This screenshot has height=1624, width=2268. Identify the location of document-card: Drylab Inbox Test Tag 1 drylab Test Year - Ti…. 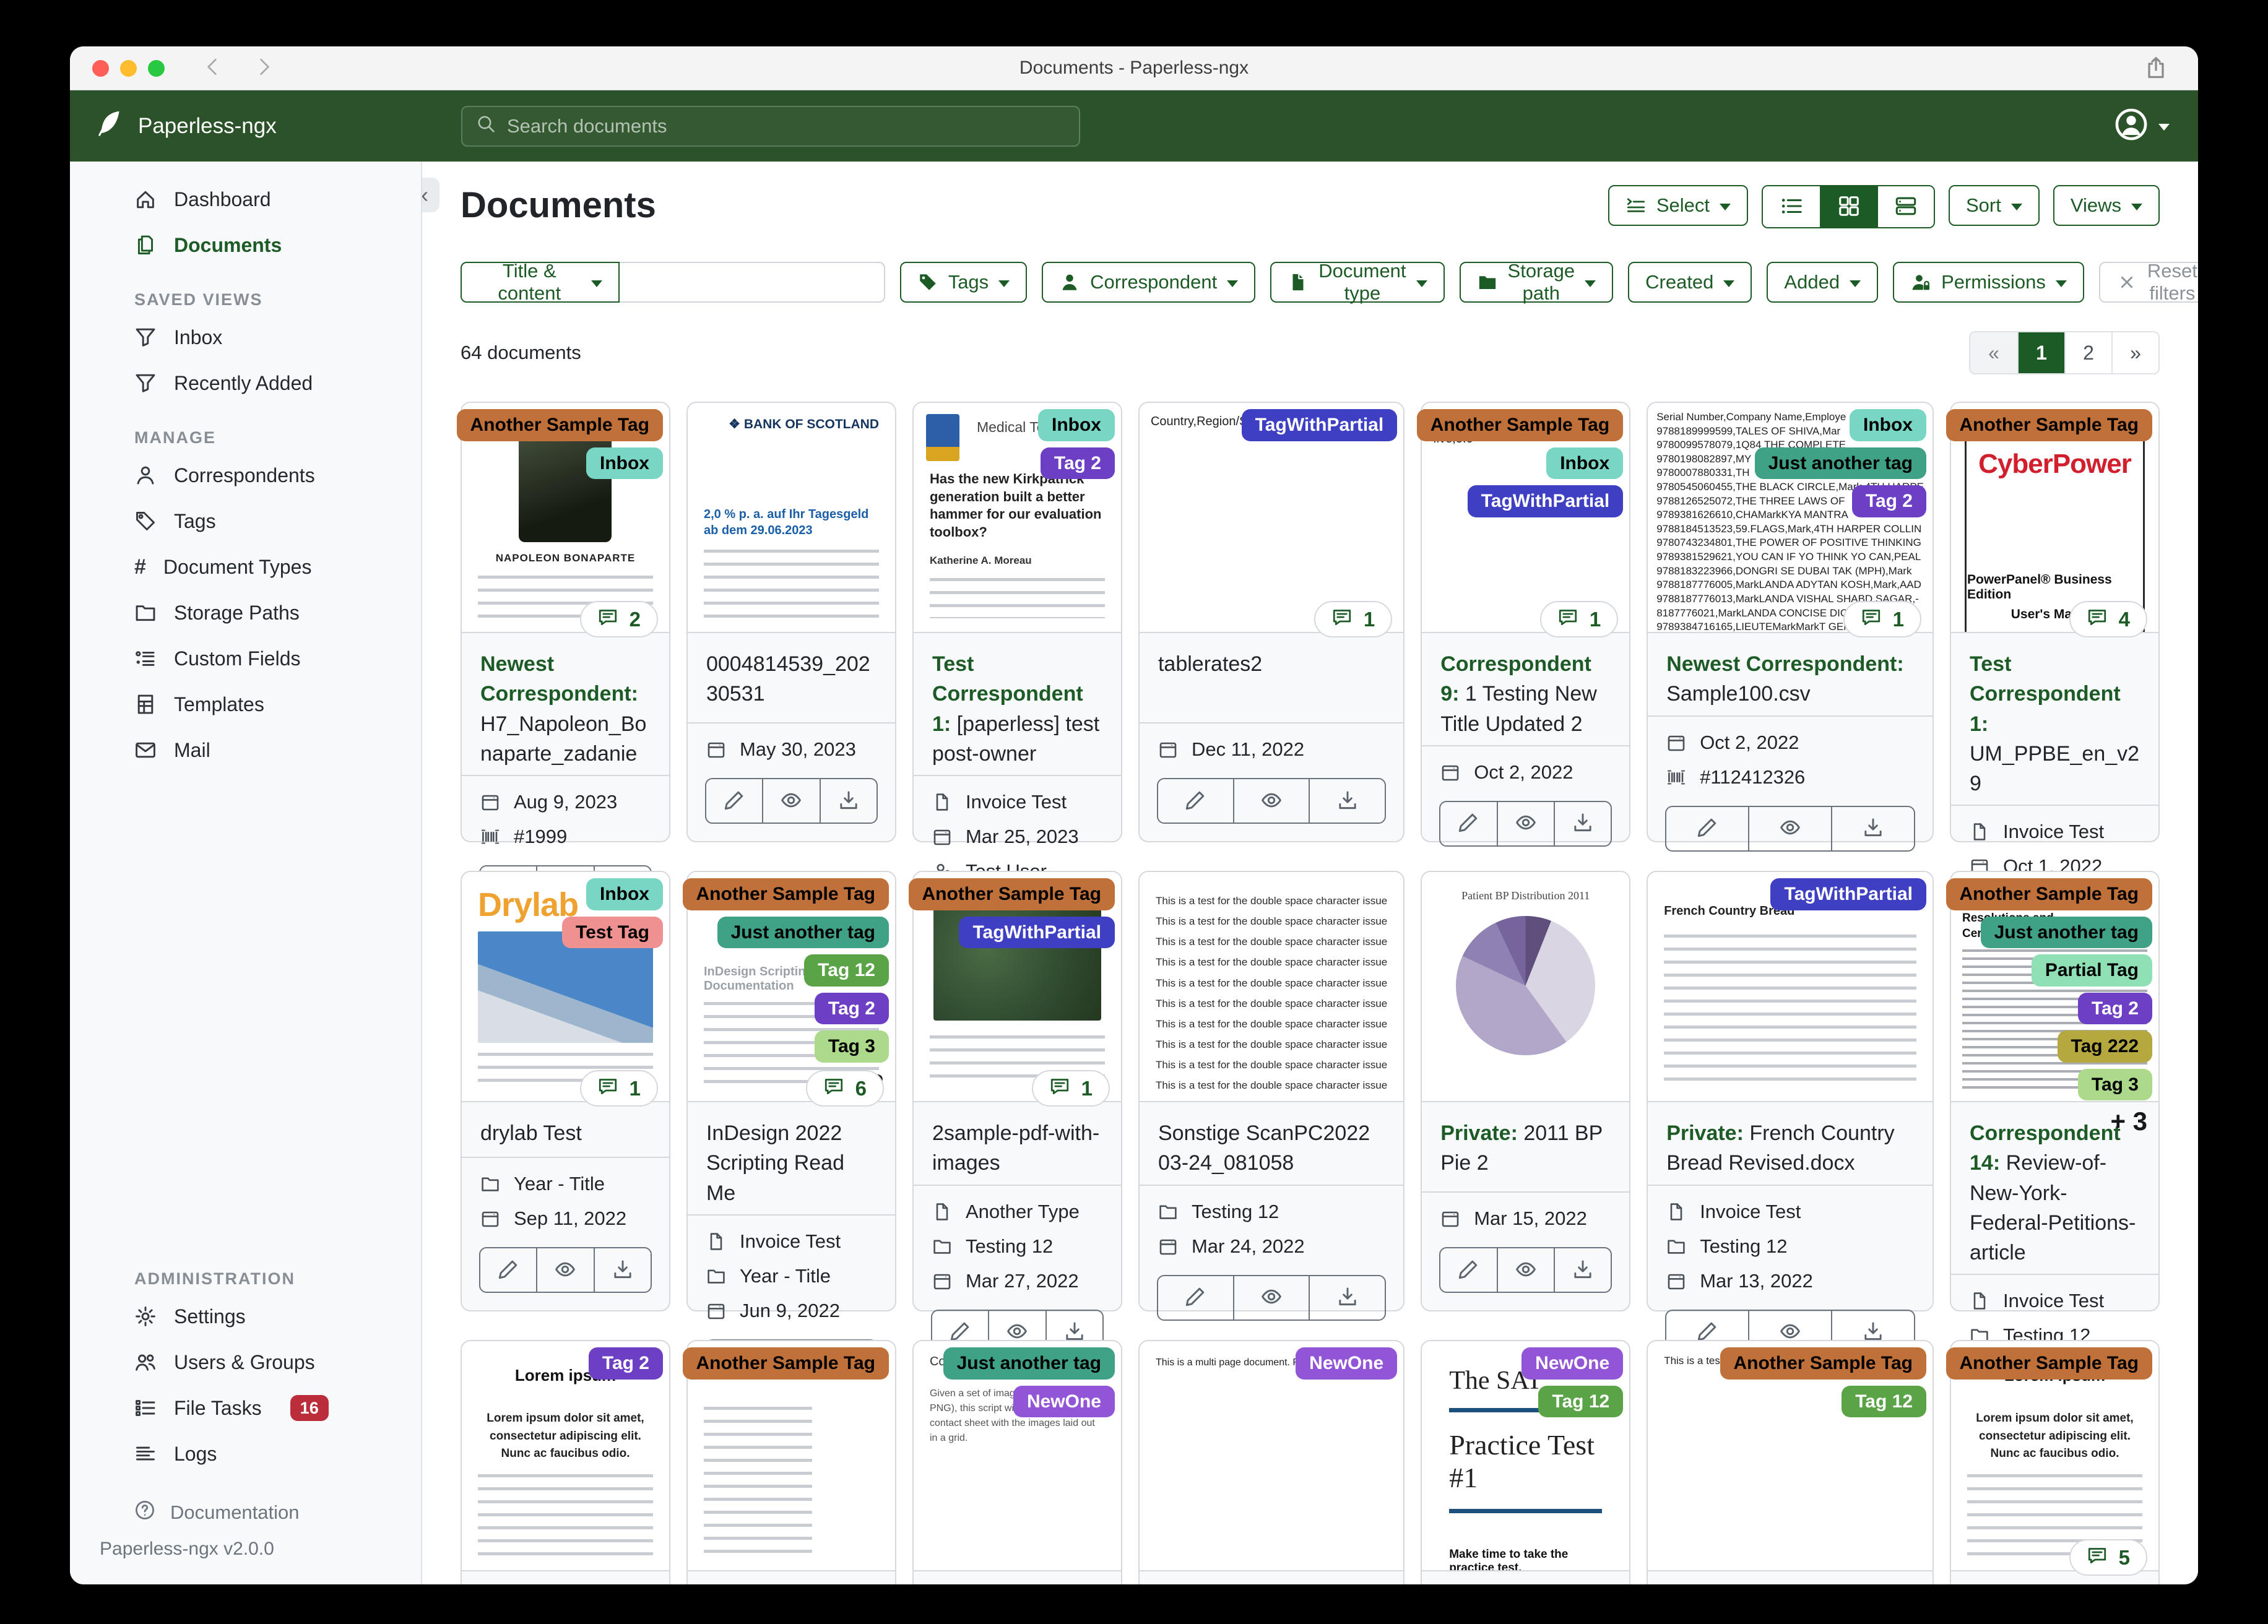
(565, 1091).